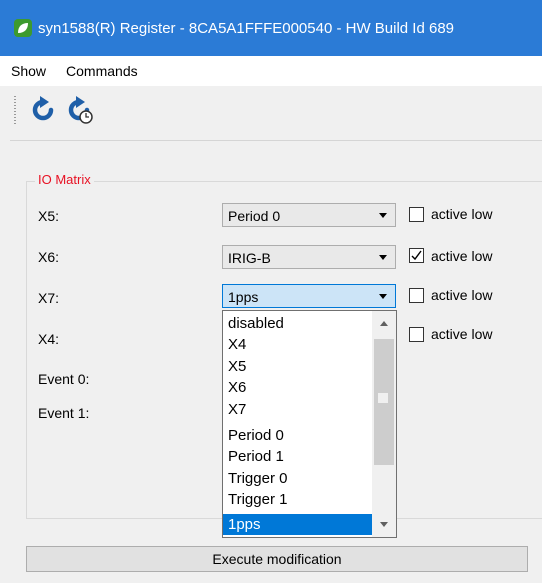  What do you see at coordinates (49, 216) in the screenshot?
I see `x5-label: X5:` at bounding box center [49, 216].